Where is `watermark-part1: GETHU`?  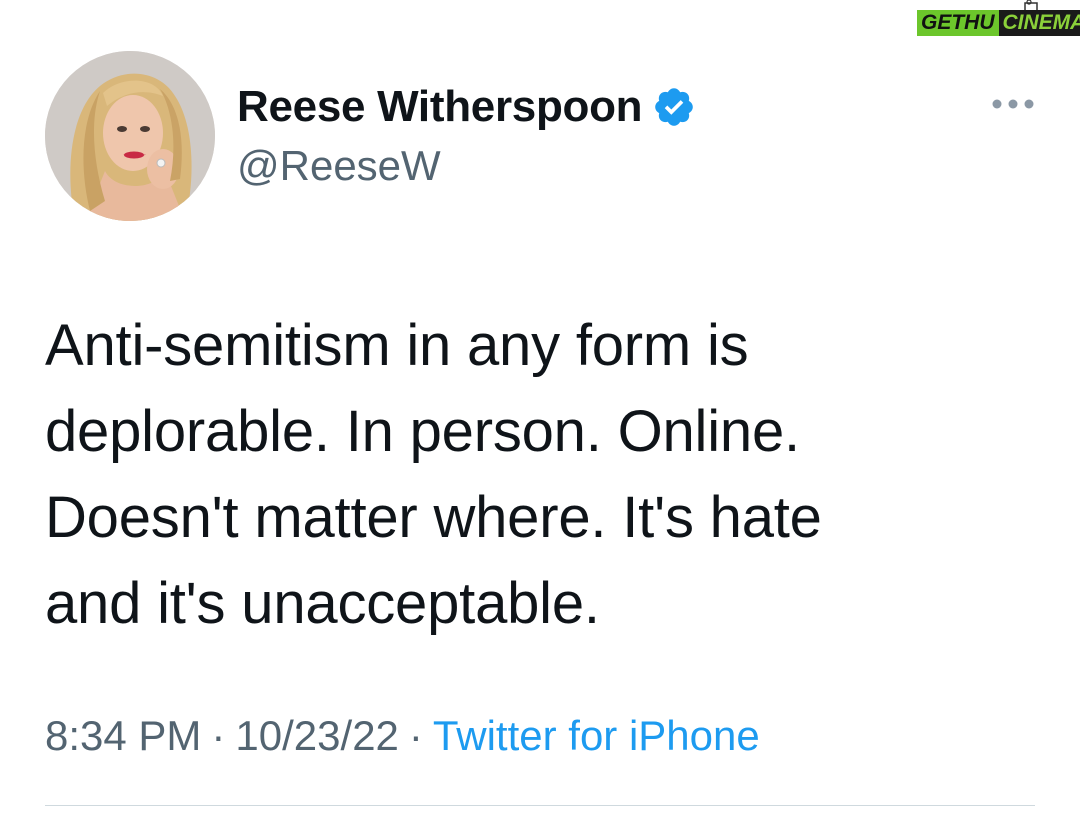 watermark-part1: GETHU is located at coordinates (958, 23).